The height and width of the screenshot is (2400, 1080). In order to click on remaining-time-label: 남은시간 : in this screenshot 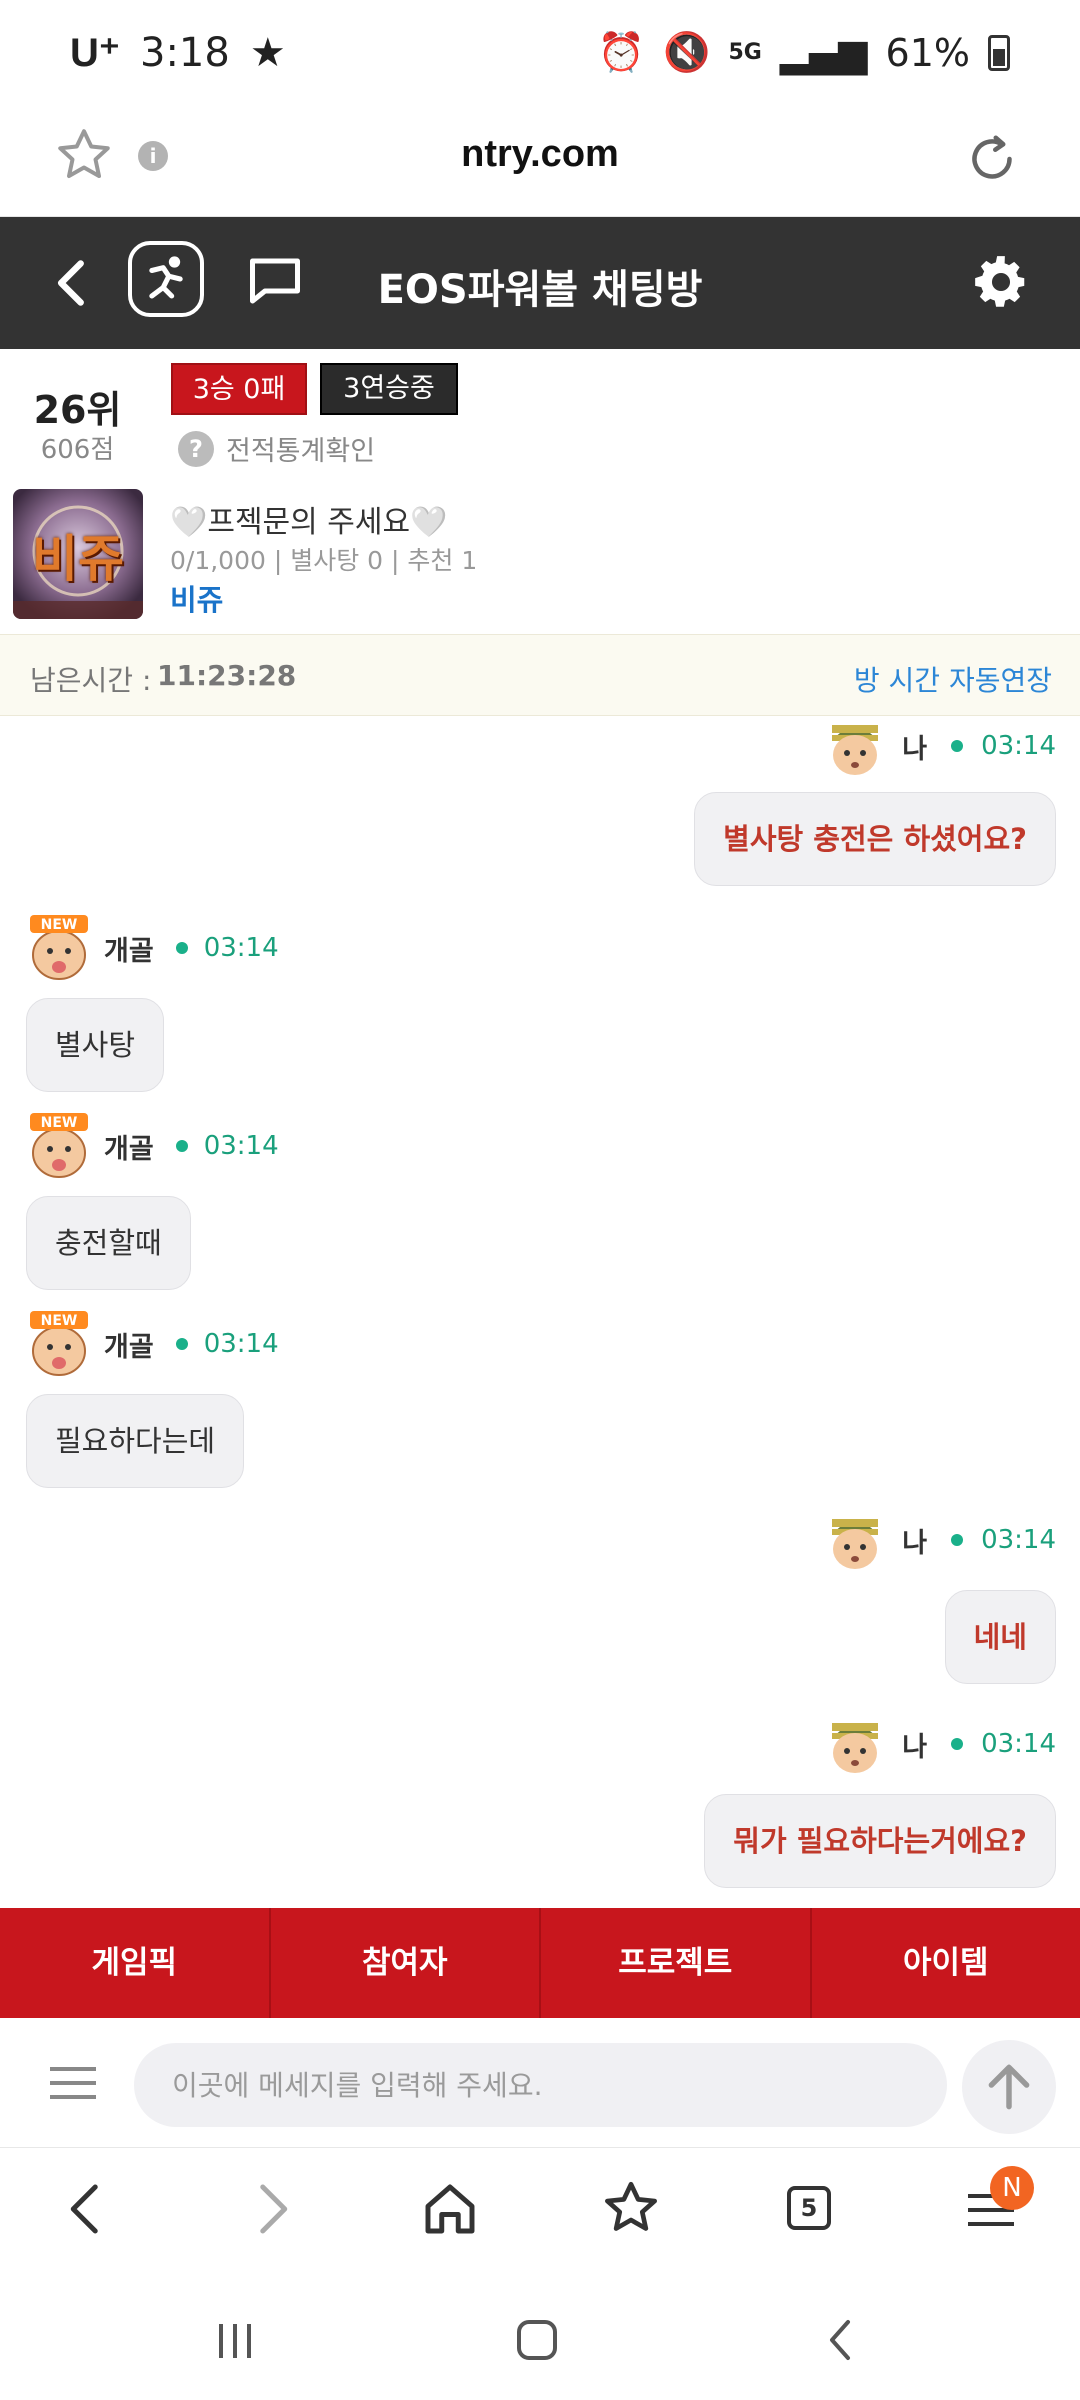, I will do `click(91, 680)`.